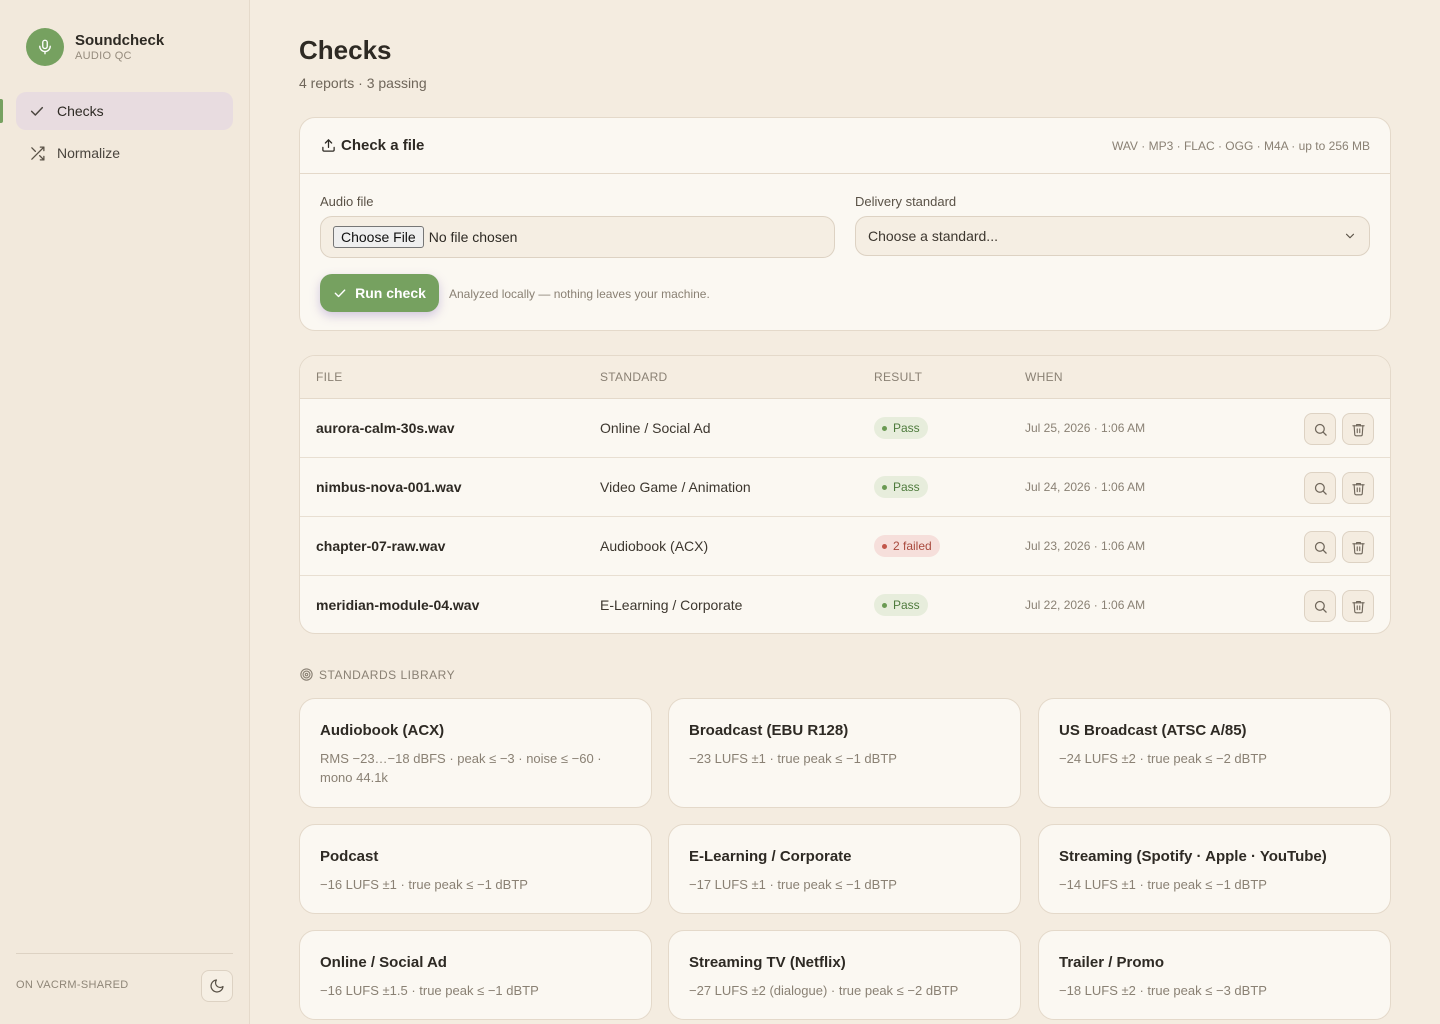 This screenshot has width=1440, height=1024. I want to click on standards-library-title: STANDARDS LIBRARY, so click(387, 674).